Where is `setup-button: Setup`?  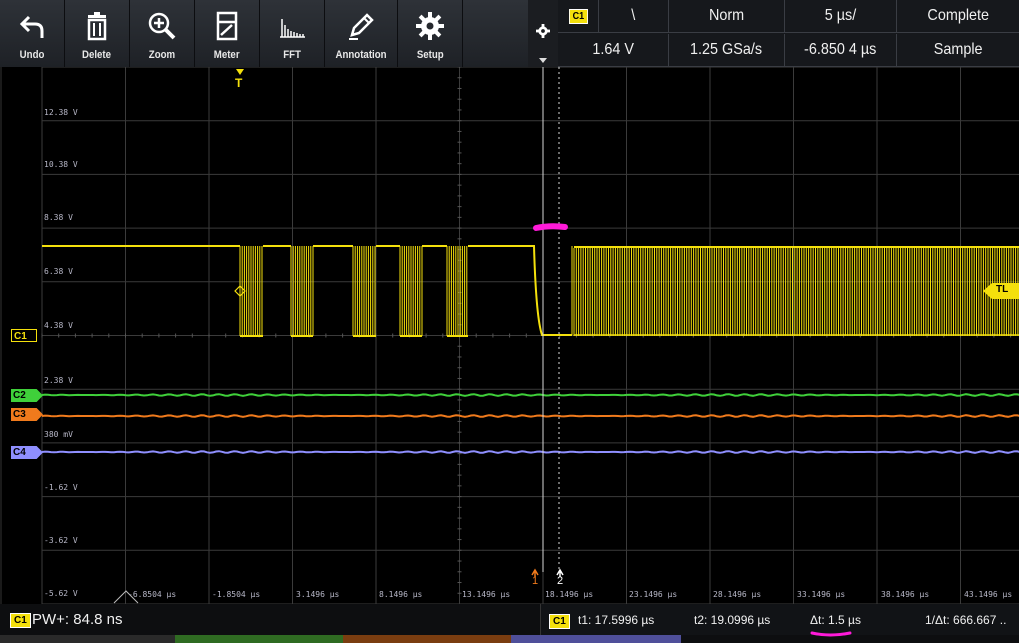 setup-button: Setup is located at coordinates (430, 33).